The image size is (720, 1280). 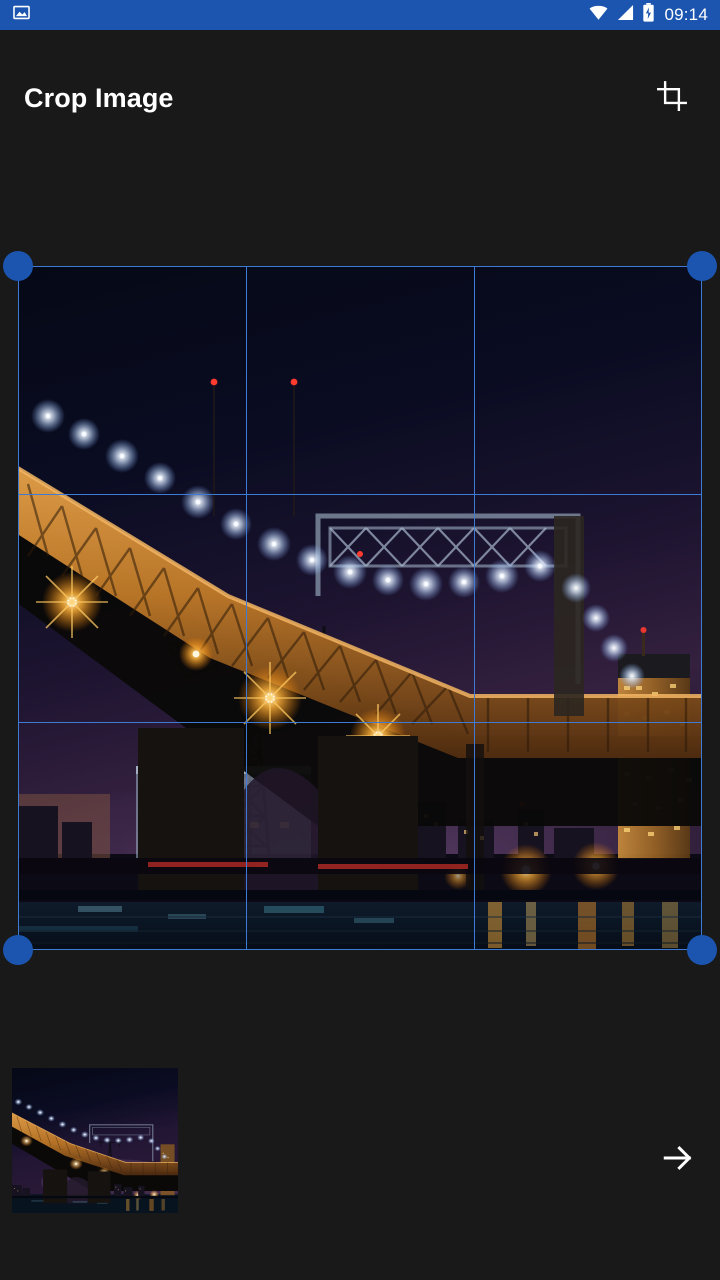 I want to click on bottom-left-handle, so click(x=18, y=950).